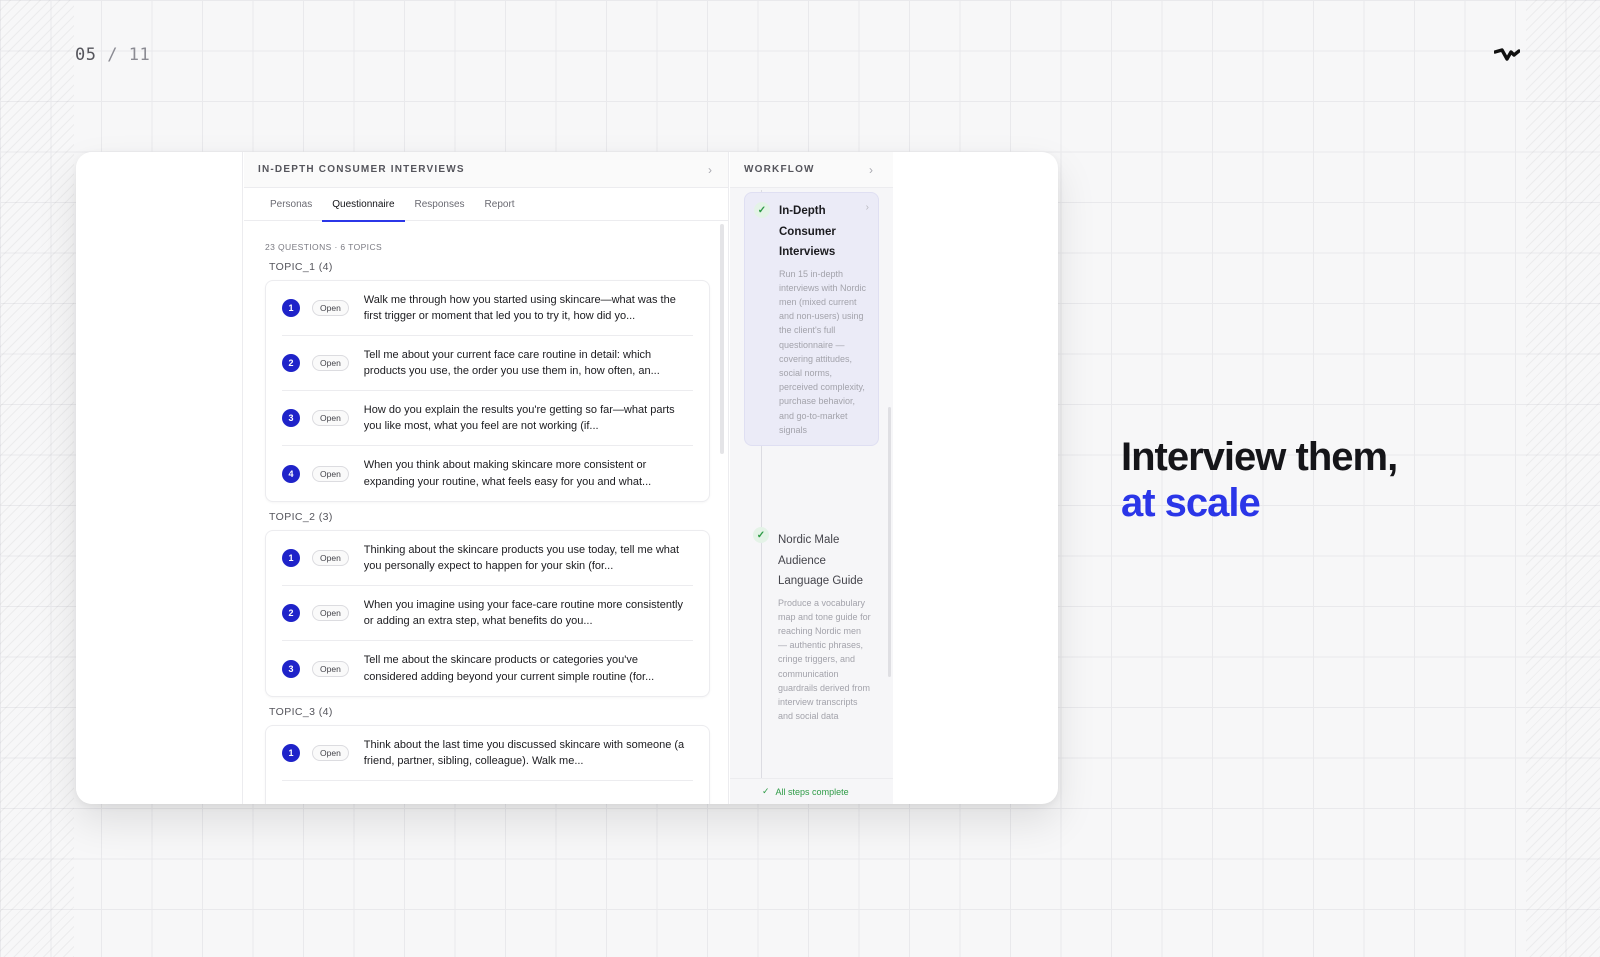 This screenshot has height=957, width=1600. Describe the element at coordinates (361, 169) in the screenshot. I see `main-title: IN-DEPTH CONSUMER INTERVIEWS` at that location.